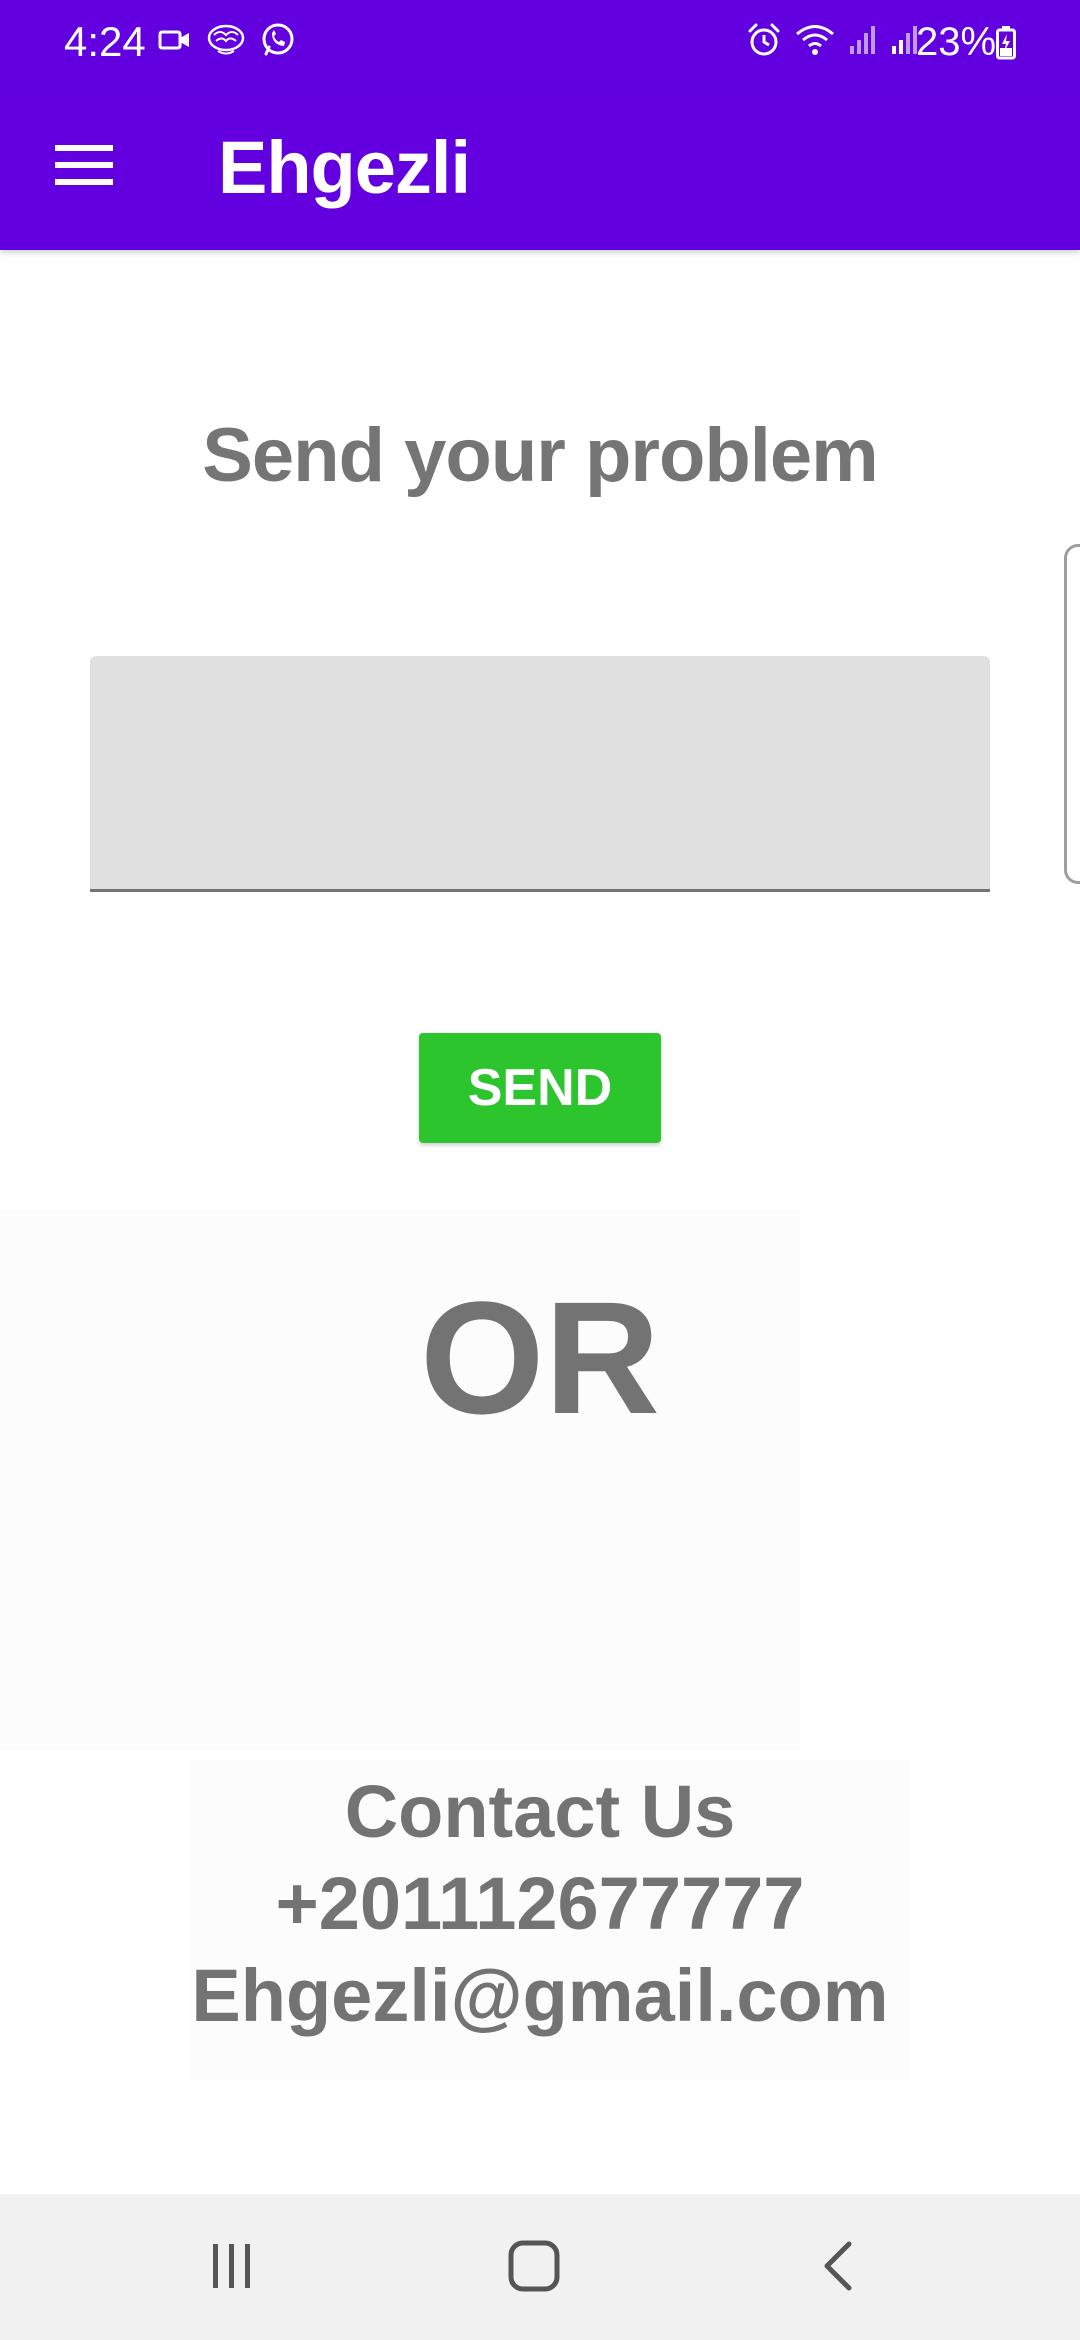 Image resolution: width=1080 pixels, height=2340 pixels. I want to click on contact-phone: +201112677777, so click(540, 1903).